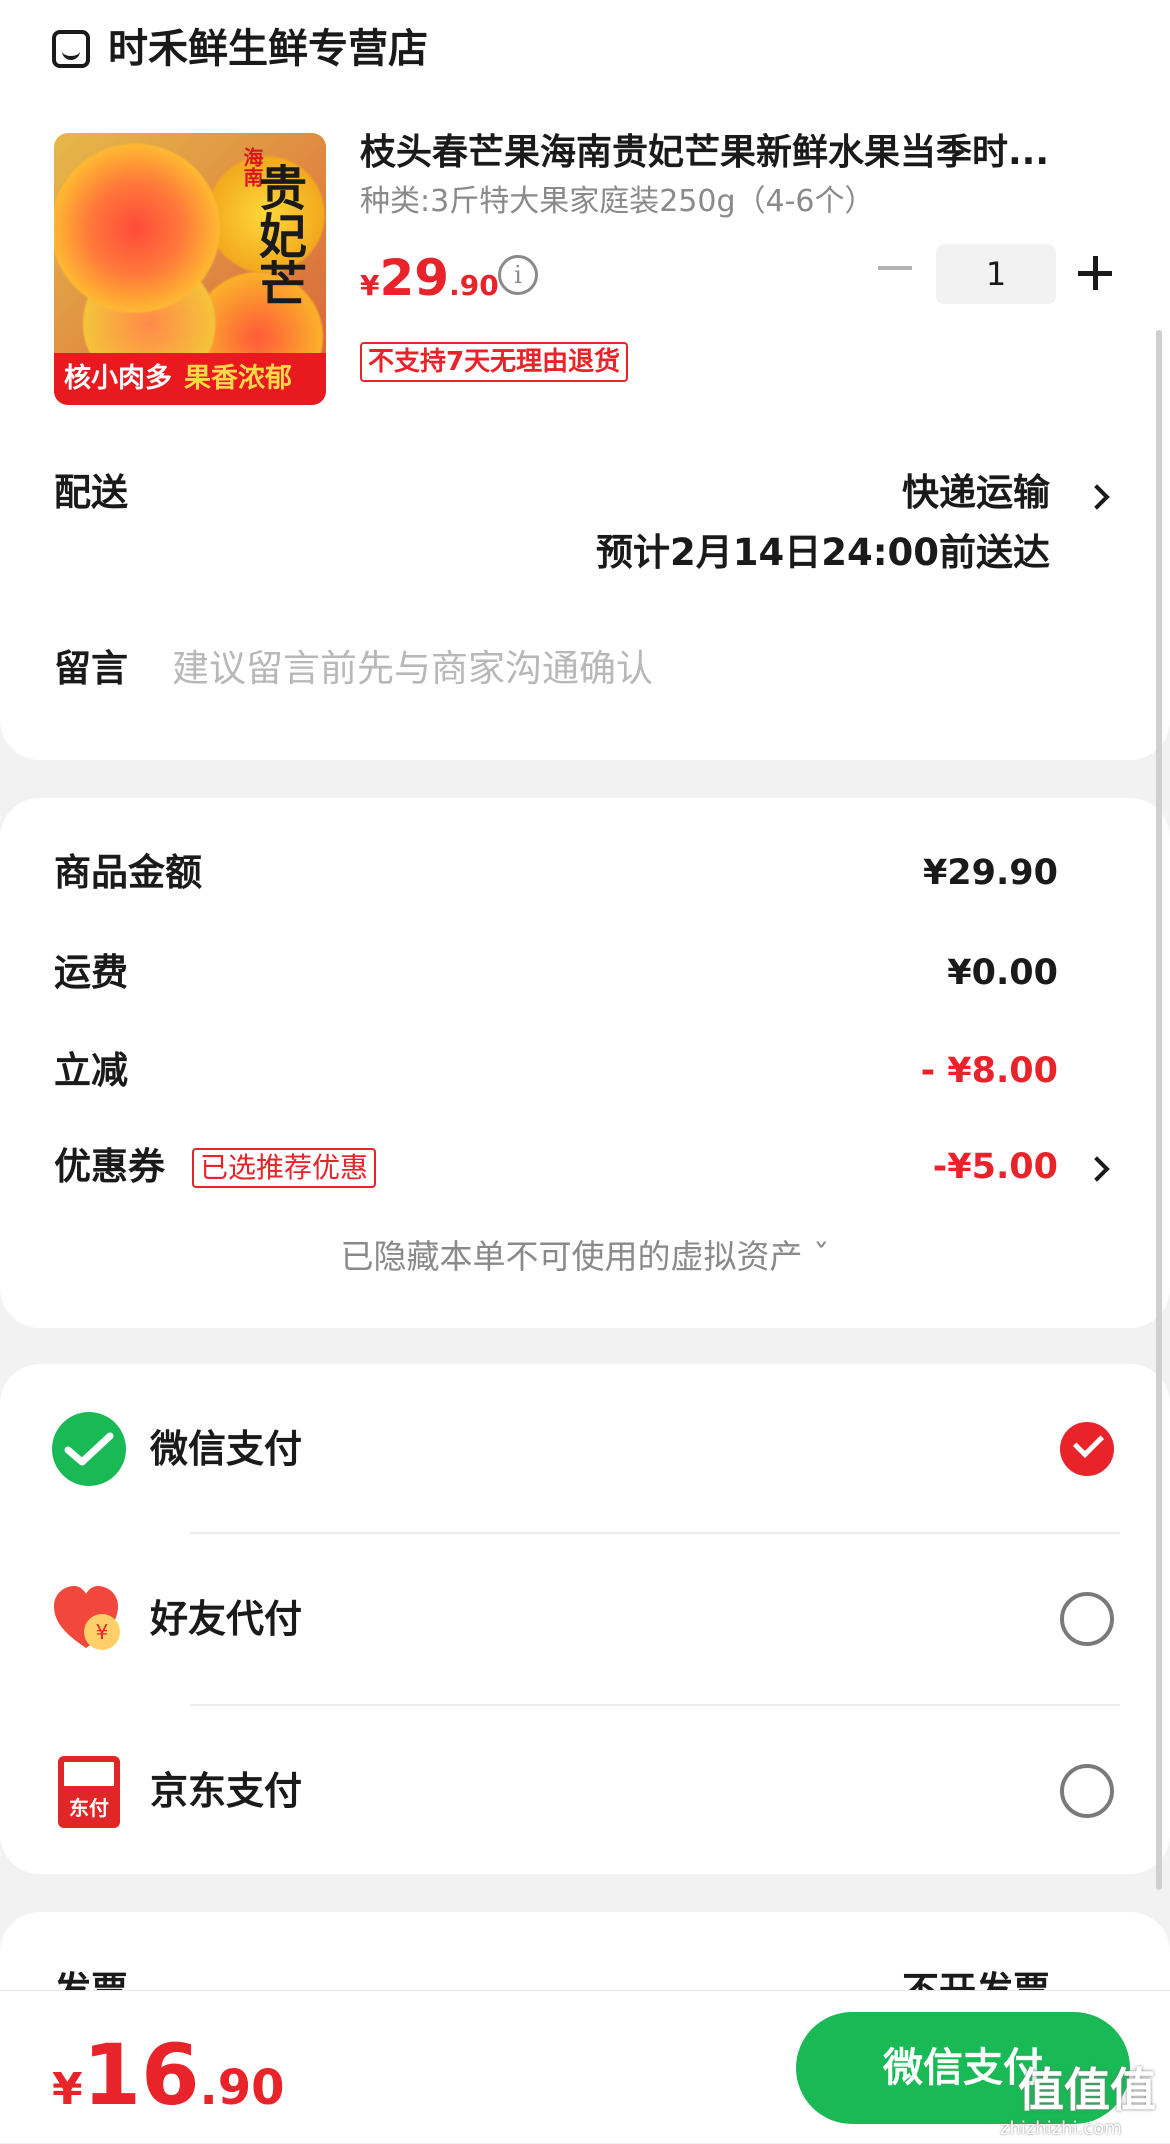  What do you see at coordinates (226, 1791) in the screenshot?
I see `payment-option-label: 京东支付` at bounding box center [226, 1791].